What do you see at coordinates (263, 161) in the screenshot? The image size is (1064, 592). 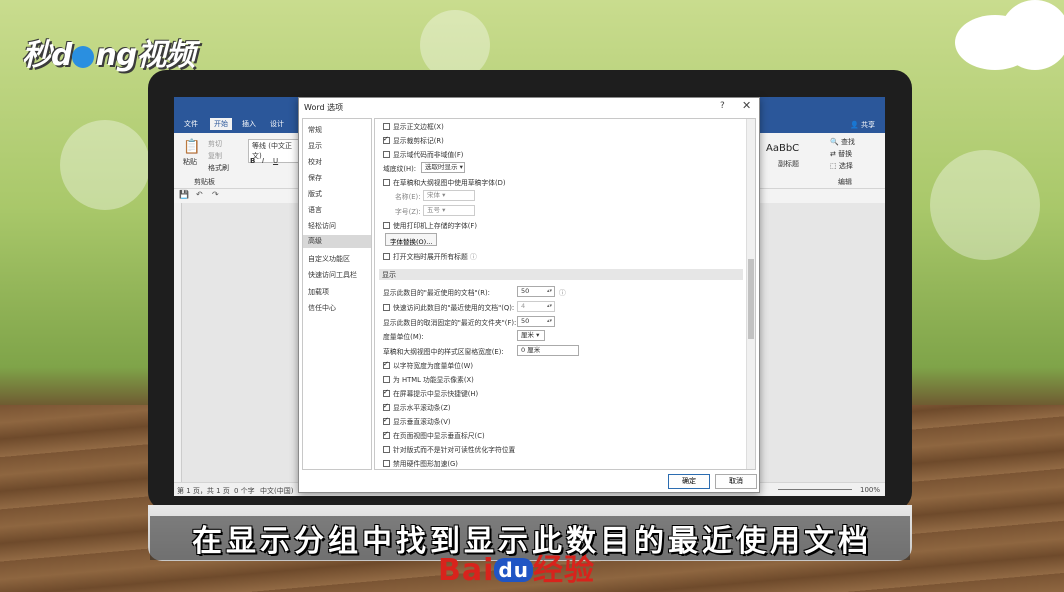 I see `italic-button: I` at bounding box center [263, 161].